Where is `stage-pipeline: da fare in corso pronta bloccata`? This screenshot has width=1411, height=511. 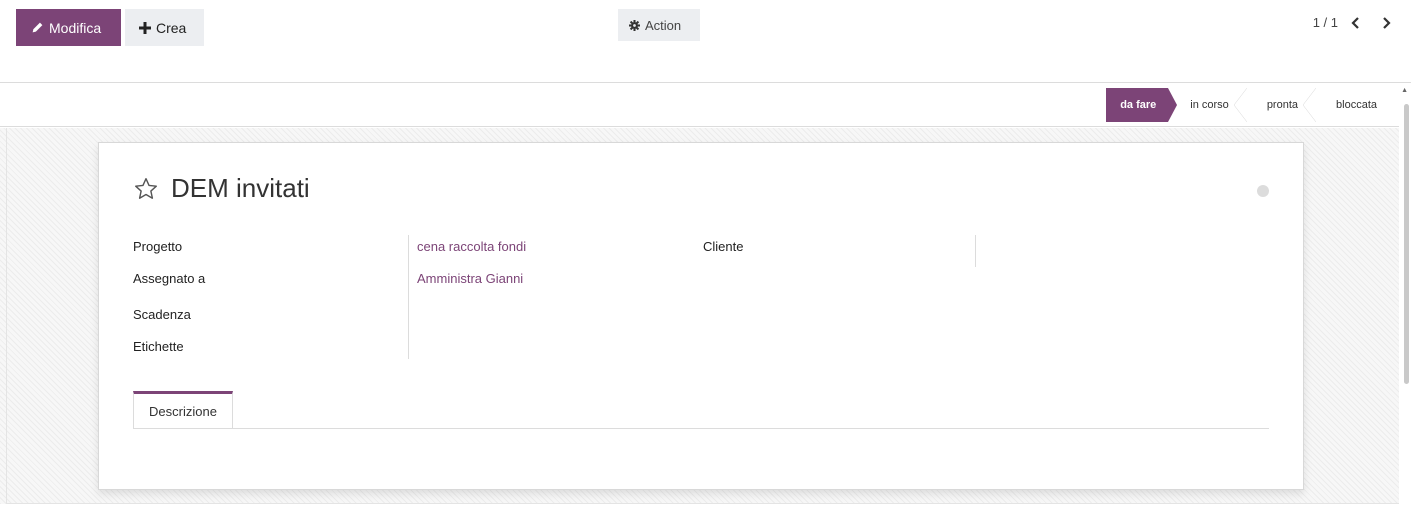 stage-pipeline: da fare in corso pronta bloccata is located at coordinates (1250, 105).